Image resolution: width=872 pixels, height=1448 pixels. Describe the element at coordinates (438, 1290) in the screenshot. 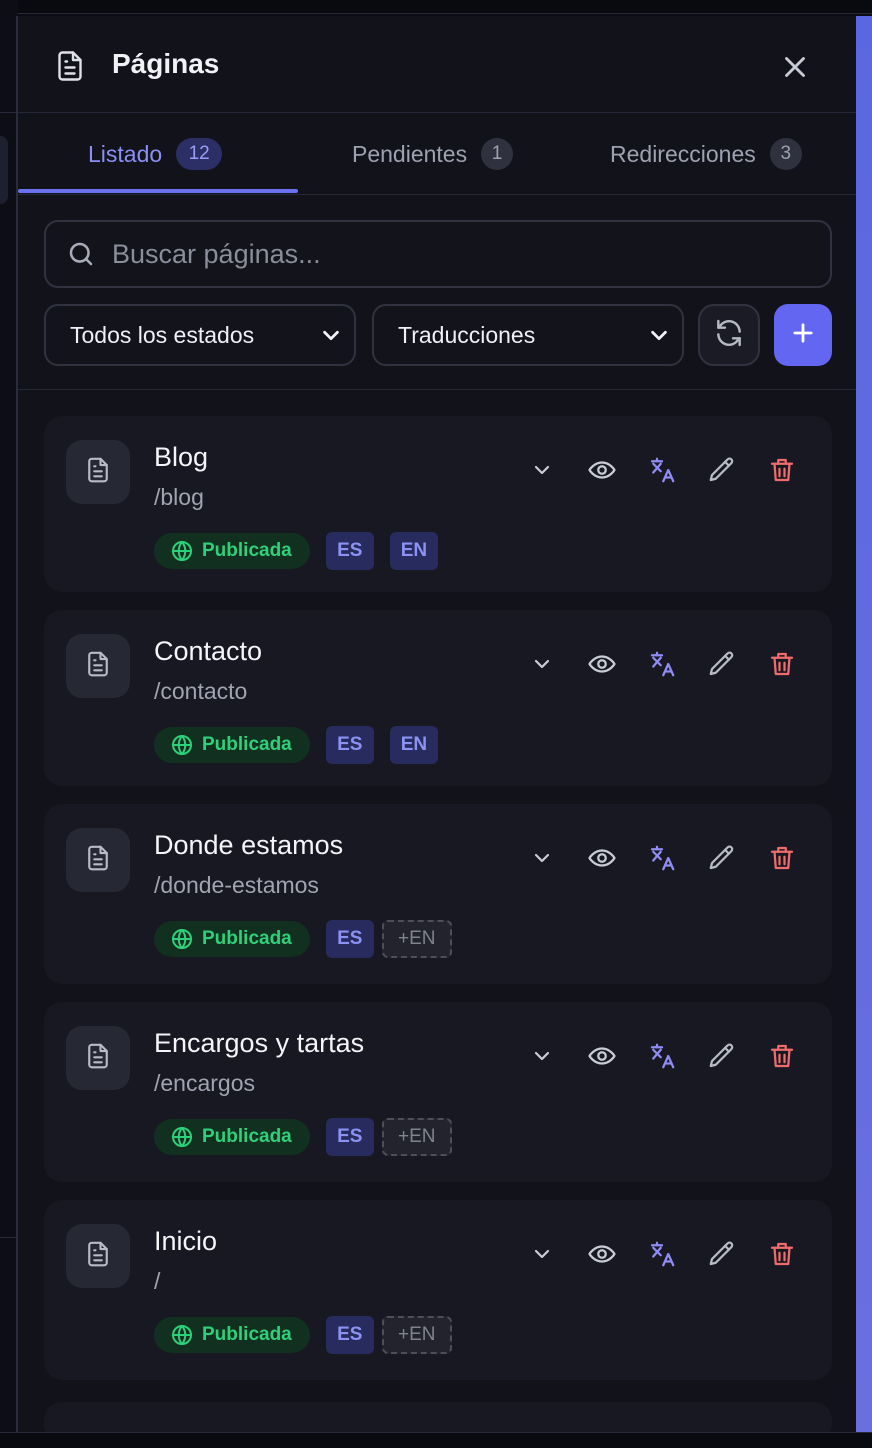

I see `list-item: Inicio / Publicada ES +EN` at that location.